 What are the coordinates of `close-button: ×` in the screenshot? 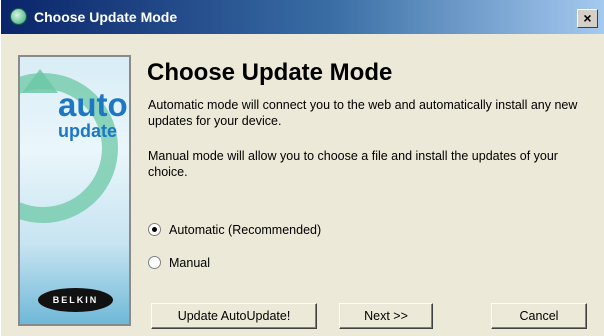 It's located at (587, 18).